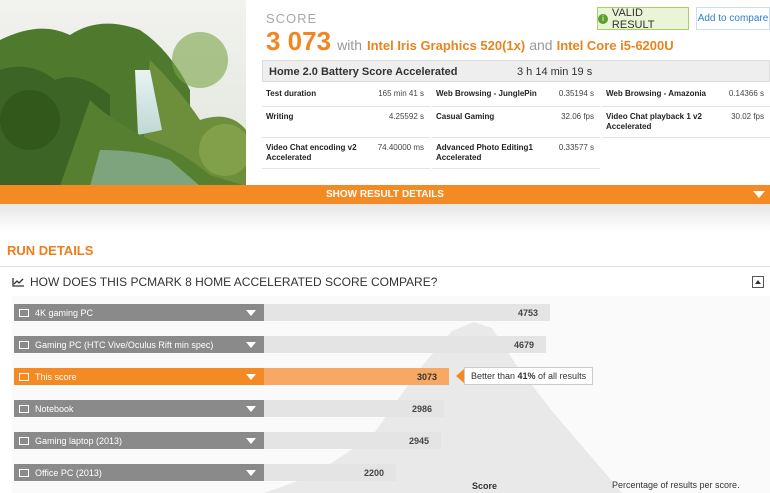 This screenshot has height=493, width=770. What do you see at coordinates (346, 95) in the screenshot?
I see `result-cell: Test duration 165 min 41 s` at bounding box center [346, 95].